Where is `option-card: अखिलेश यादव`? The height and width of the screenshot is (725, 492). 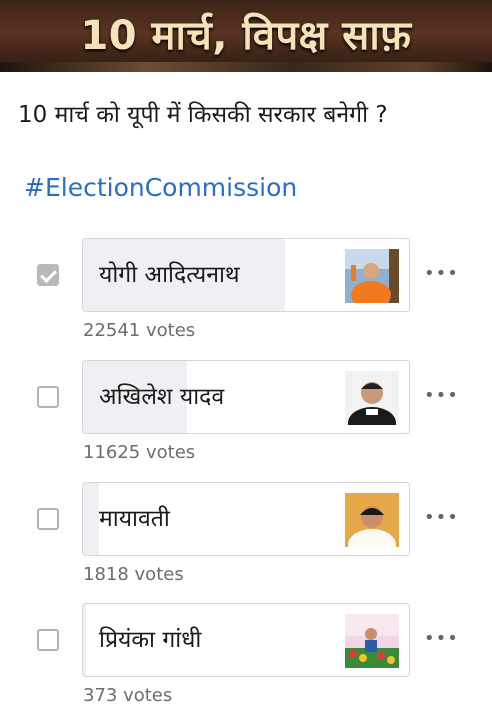 option-card: अखिलेश यादव is located at coordinates (246, 397).